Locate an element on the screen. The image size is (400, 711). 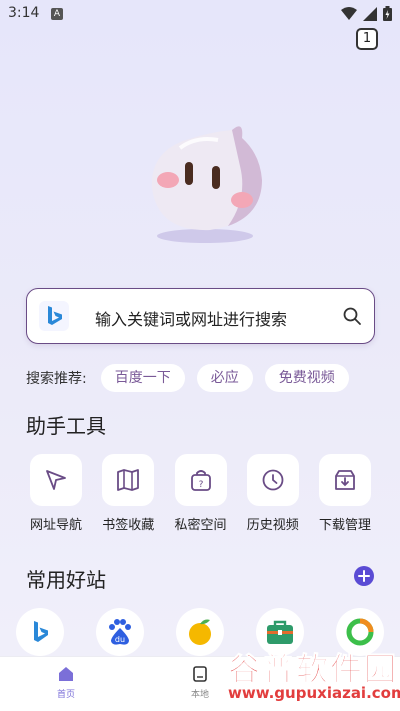
mascot-image is located at coordinates (206, 184).